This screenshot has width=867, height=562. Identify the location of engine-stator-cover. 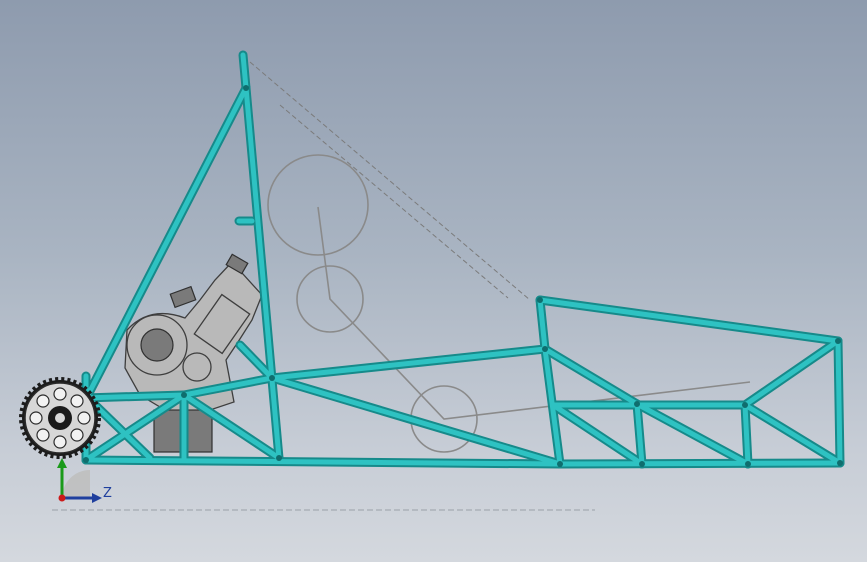
(197, 367).